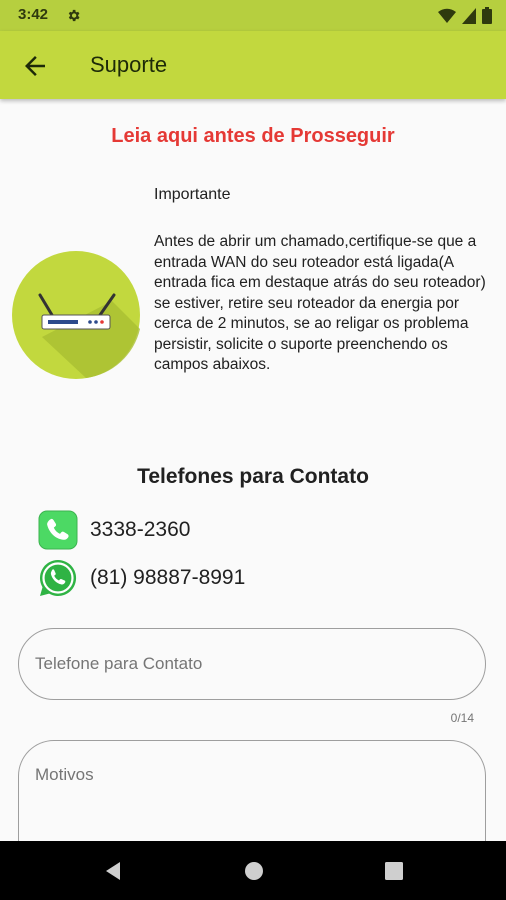 The height and width of the screenshot is (900, 506). What do you see at coordinates (253, 65) in the screenshot?
I see `app-bar: Suporte` at bounding box center [253, 65].